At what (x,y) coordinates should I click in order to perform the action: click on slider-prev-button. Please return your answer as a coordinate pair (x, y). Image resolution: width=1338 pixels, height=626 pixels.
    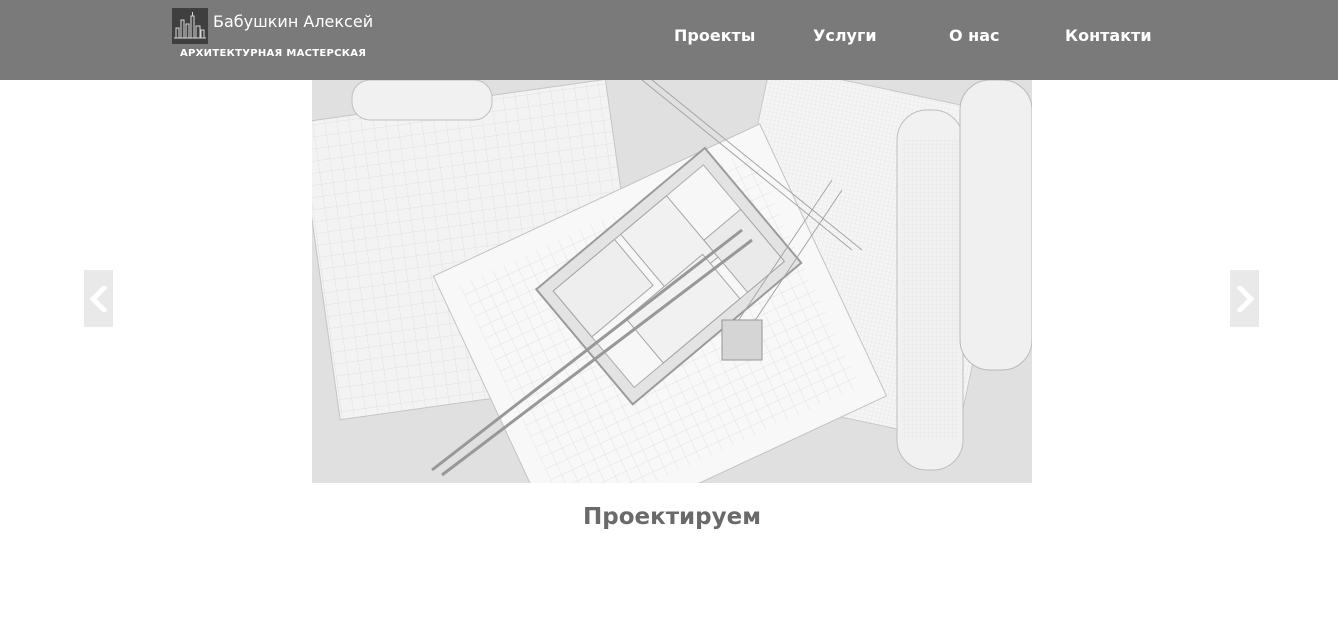
    Looking at the image, I should click on (98, 298).